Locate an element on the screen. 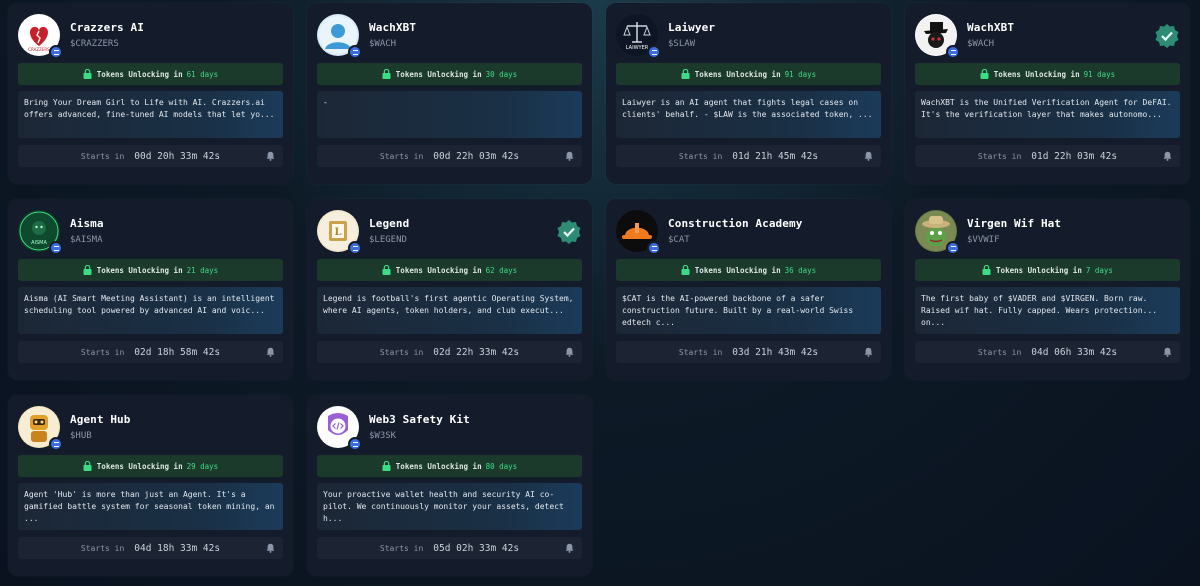  countdown-time: 02d 18h 58m 42s is located at coordinates (177, 352).